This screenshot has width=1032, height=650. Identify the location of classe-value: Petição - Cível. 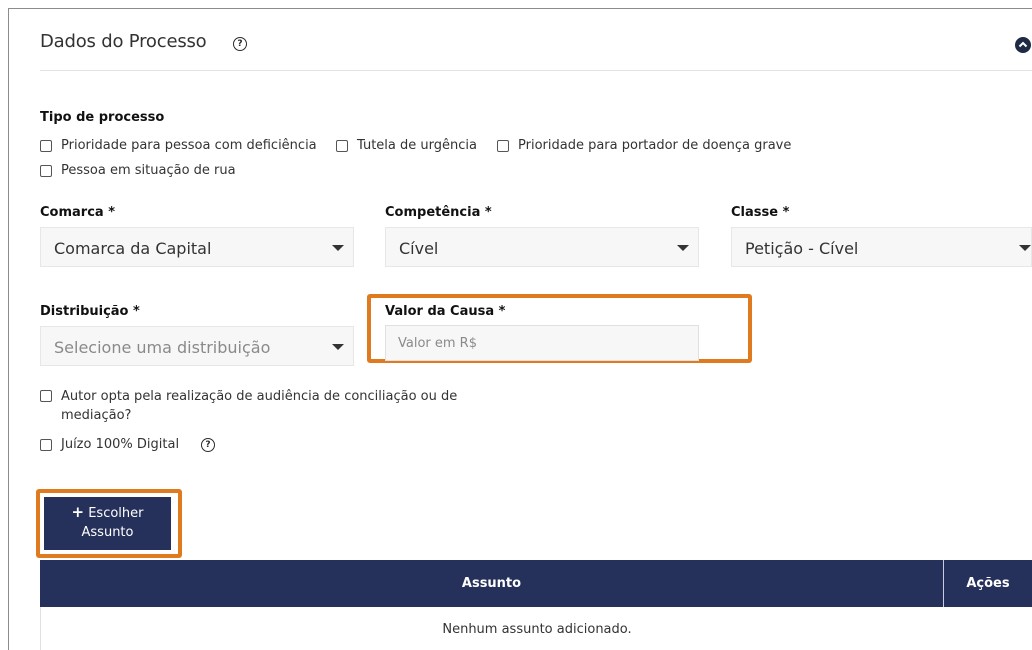
(802, 248).